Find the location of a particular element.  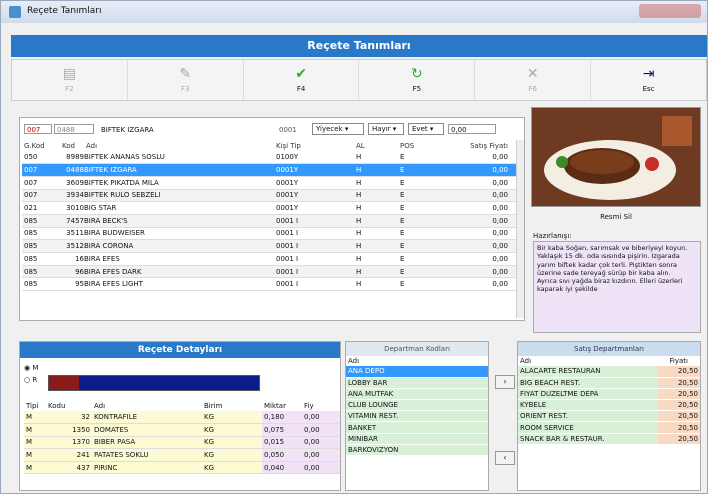

table-row: 085 16 BIRA EFES 0001 I H E 0,00 is located at coordinates (271, 259).